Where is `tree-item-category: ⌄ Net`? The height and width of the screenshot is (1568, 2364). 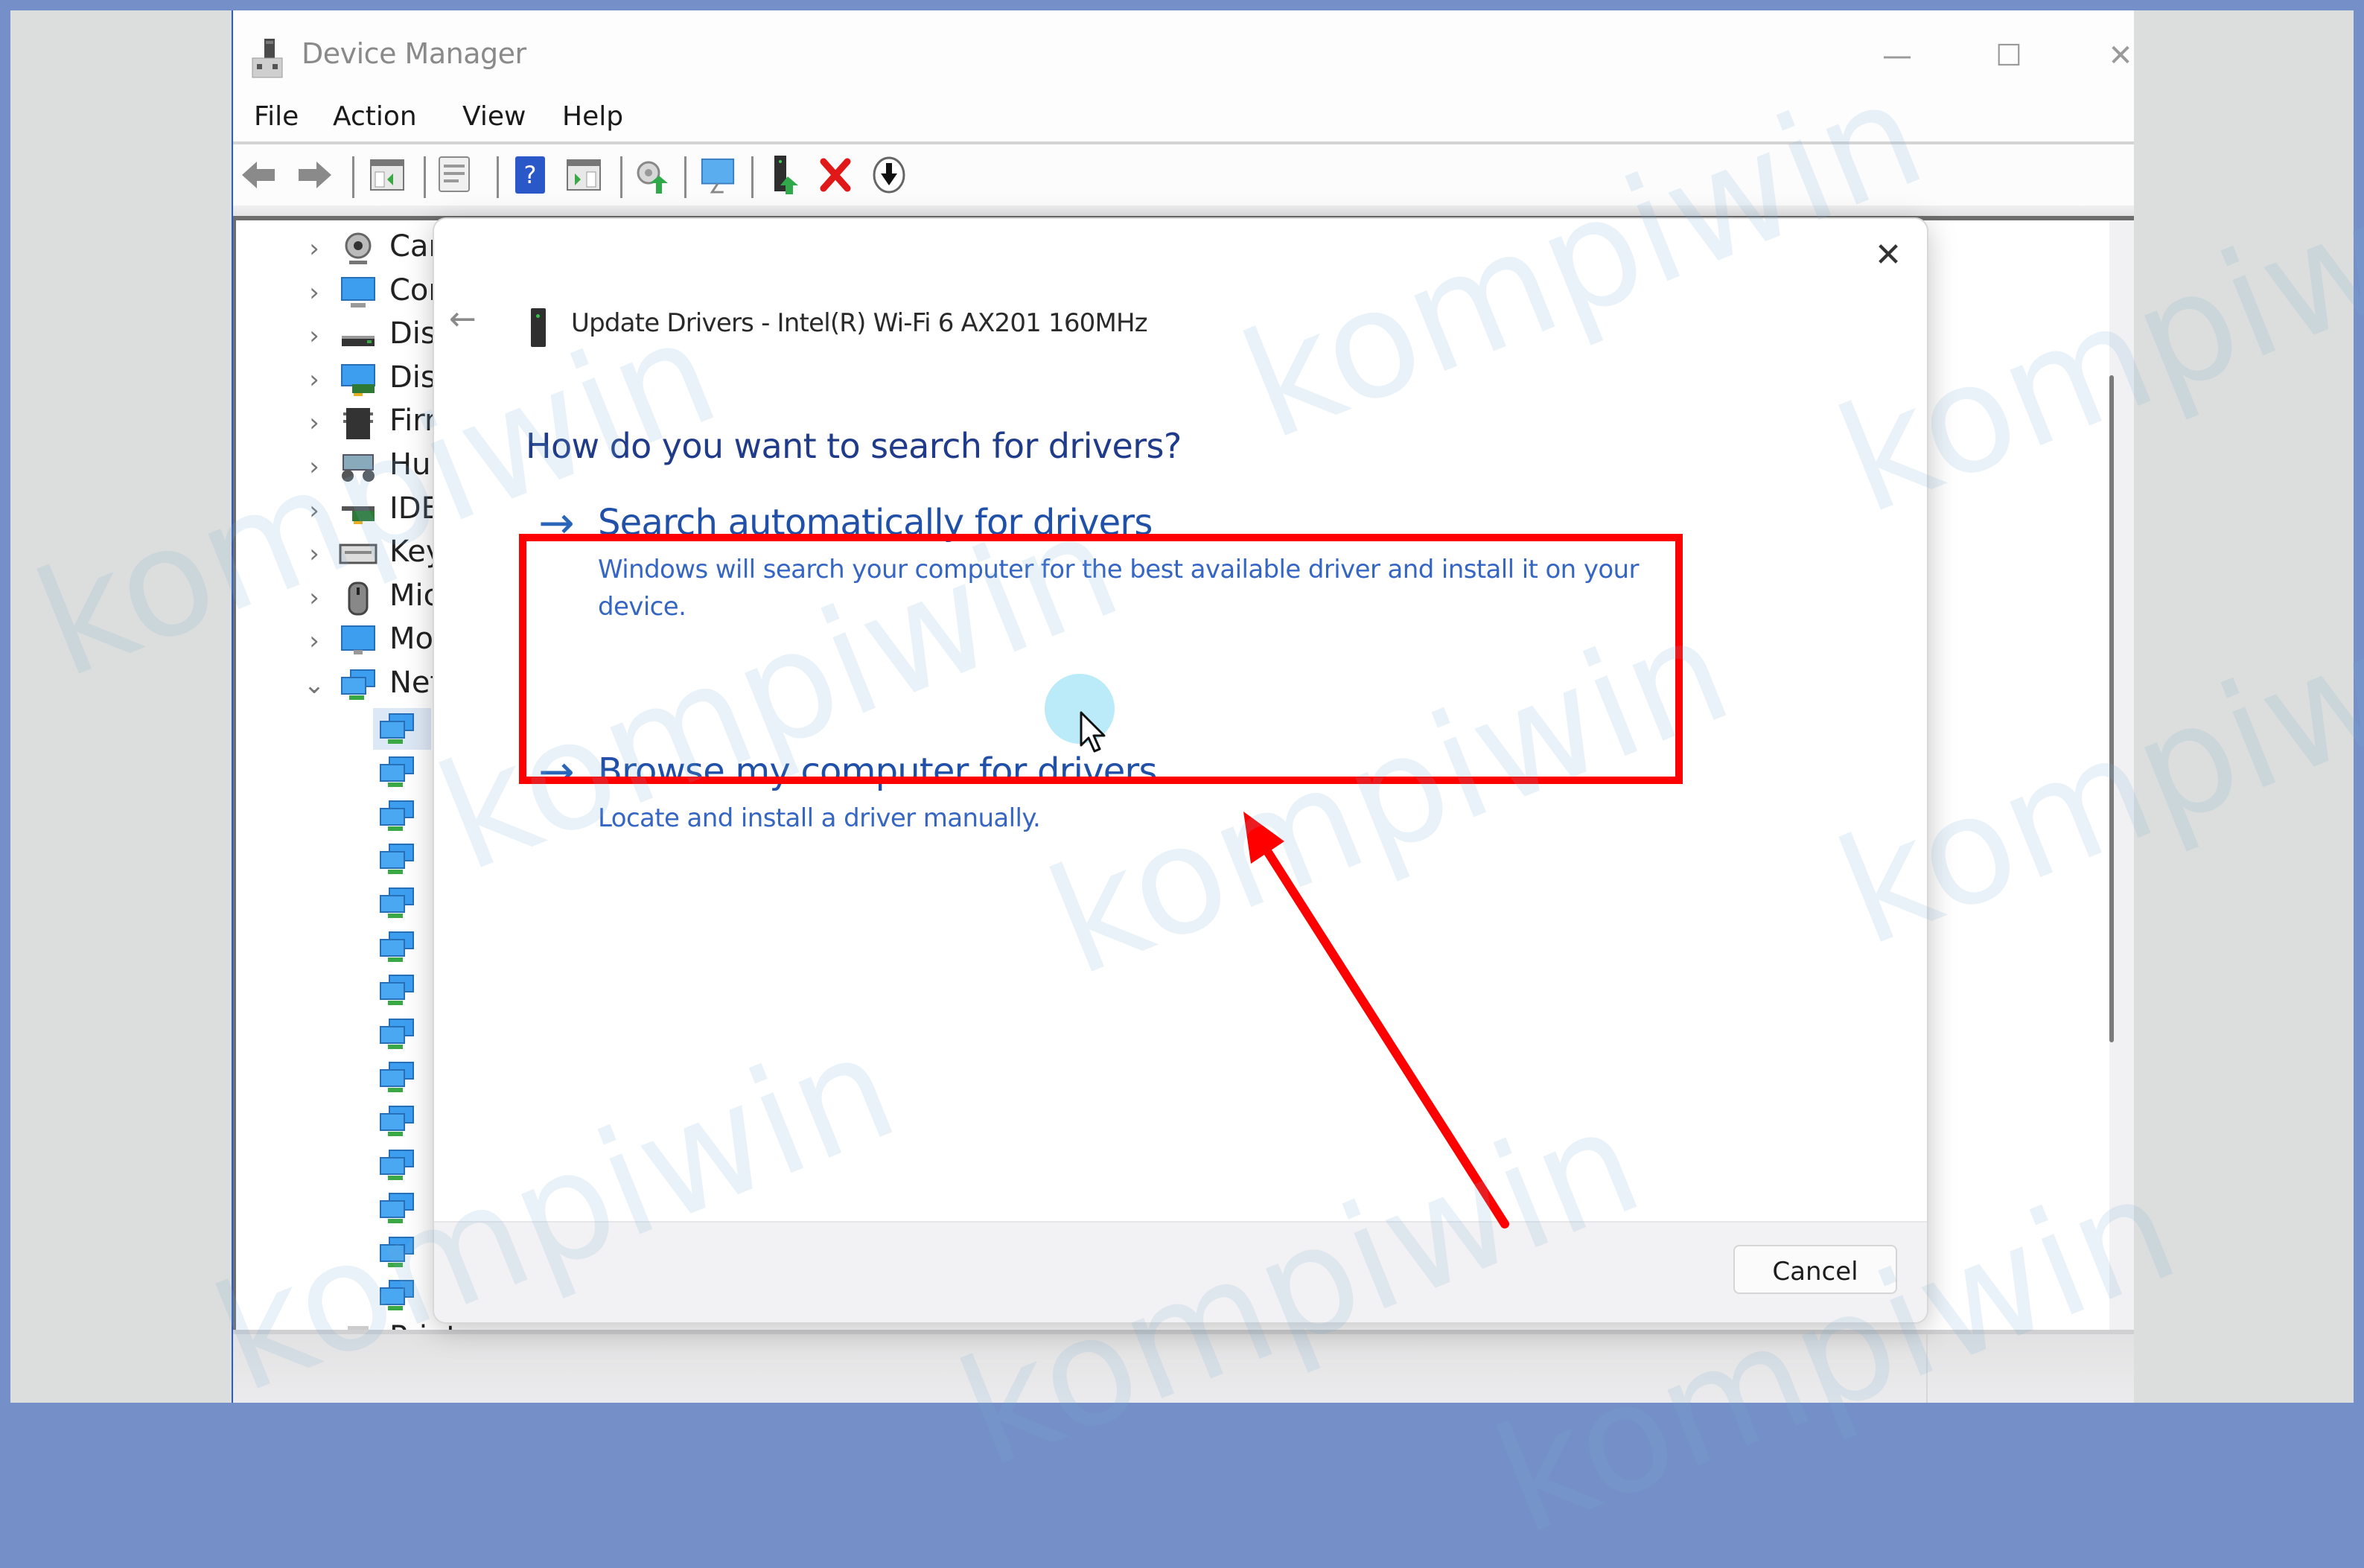 tree-item-category: ⌄ Net is located at coordinates (347, 685).